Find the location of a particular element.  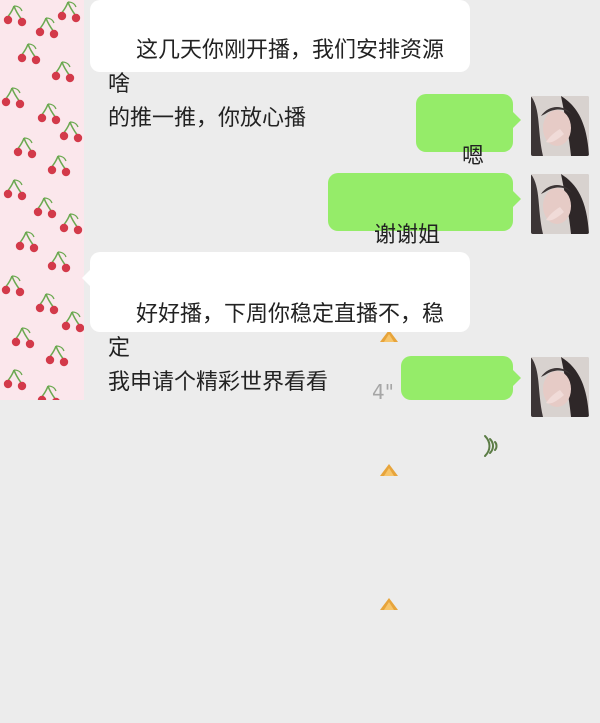

avatar-photo is located at coordinates (560, 126).